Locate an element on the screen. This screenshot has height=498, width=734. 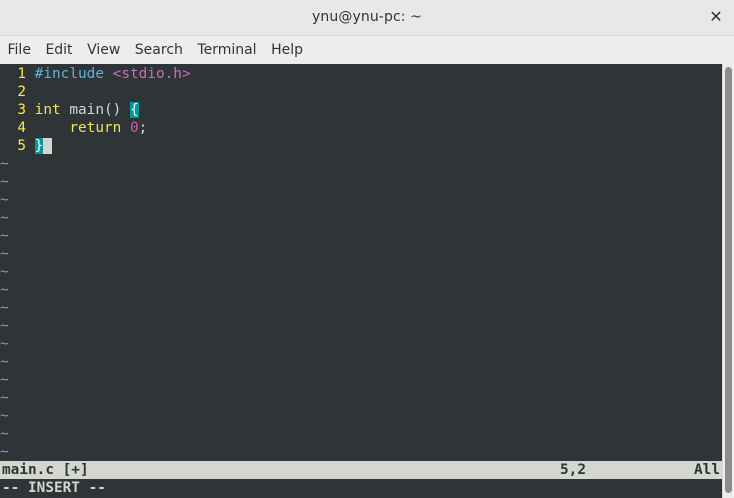
line-number: 4 is located at coordinates (21, 128).